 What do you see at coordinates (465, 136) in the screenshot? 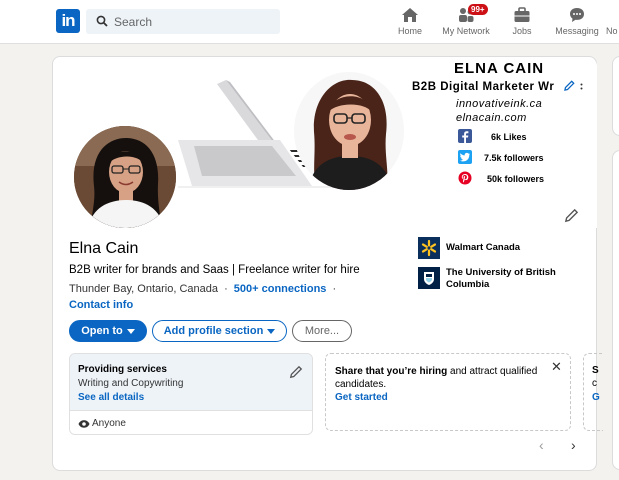
I see `facebook-icon` at bounding box center [465, 136].